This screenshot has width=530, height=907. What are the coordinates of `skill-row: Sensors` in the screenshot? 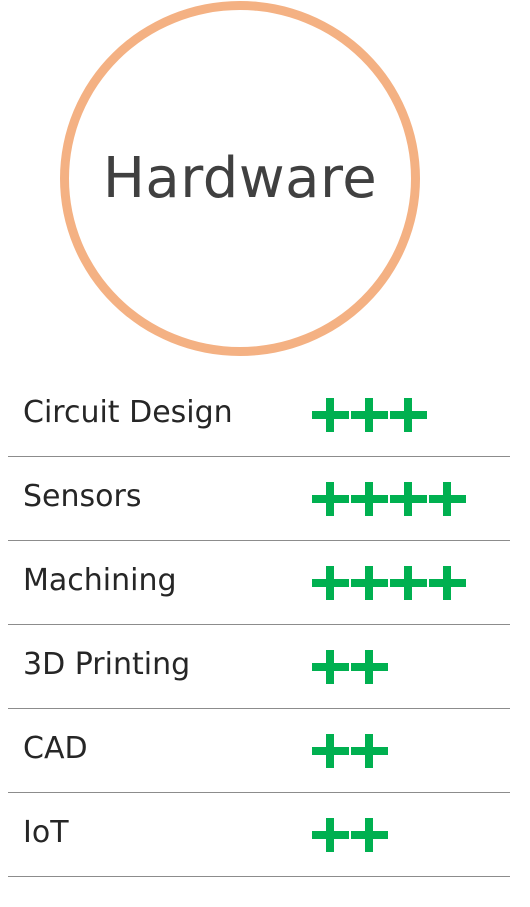 It's located at (259, 499).